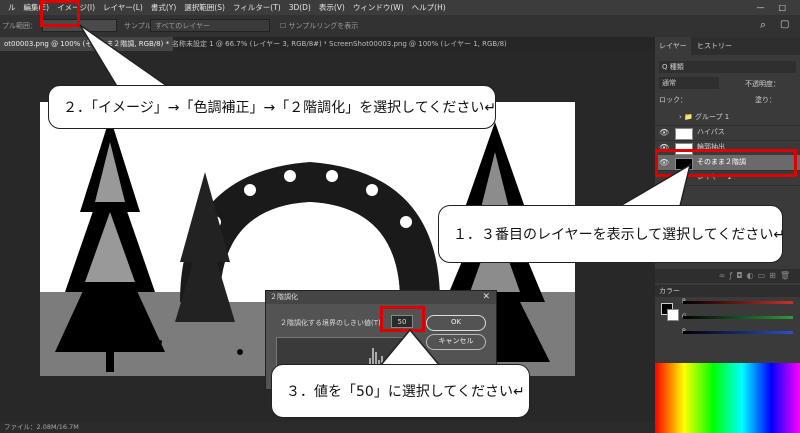 This screenshot has height=433, width=800. I want to click on callout-step2: ２．「イメージ」→「色調補正」→「２階調化」を選択してください↵, so click(272, 107).